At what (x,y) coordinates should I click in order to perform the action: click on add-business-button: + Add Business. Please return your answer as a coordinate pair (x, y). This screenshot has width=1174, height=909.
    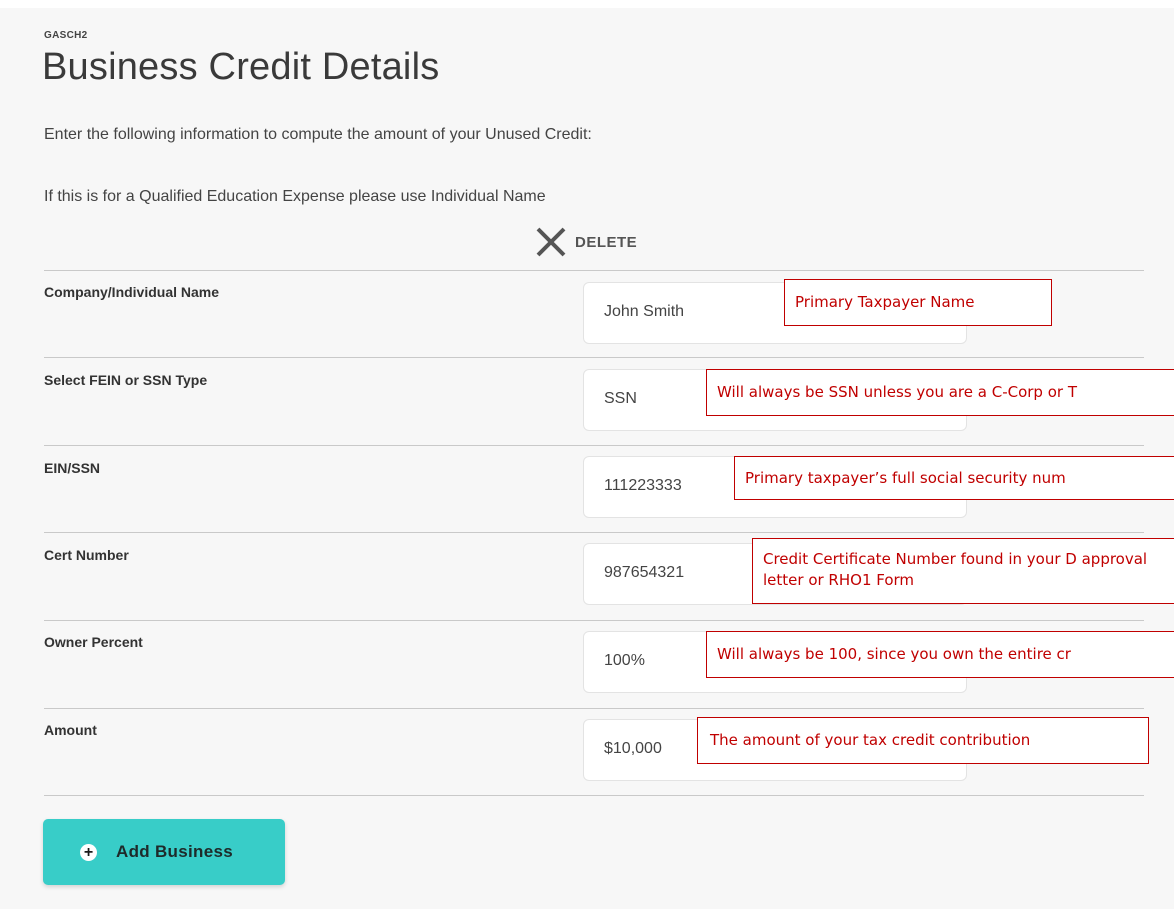
    Looking at the image, I should click on (164, 852).